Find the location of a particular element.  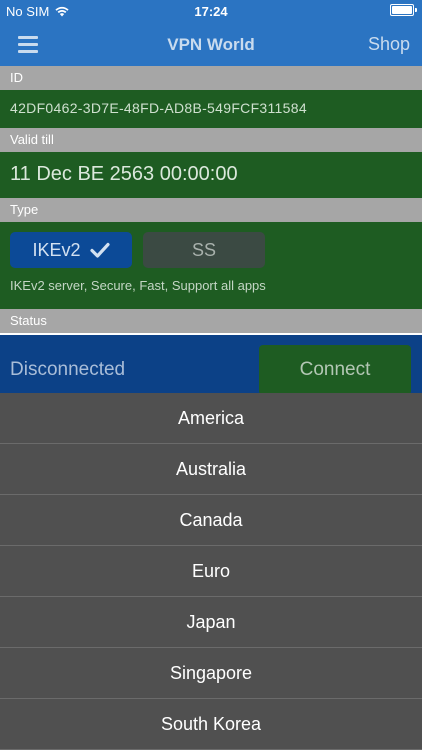

valid-till-header: Valid till is located at coordinates (211, 140).